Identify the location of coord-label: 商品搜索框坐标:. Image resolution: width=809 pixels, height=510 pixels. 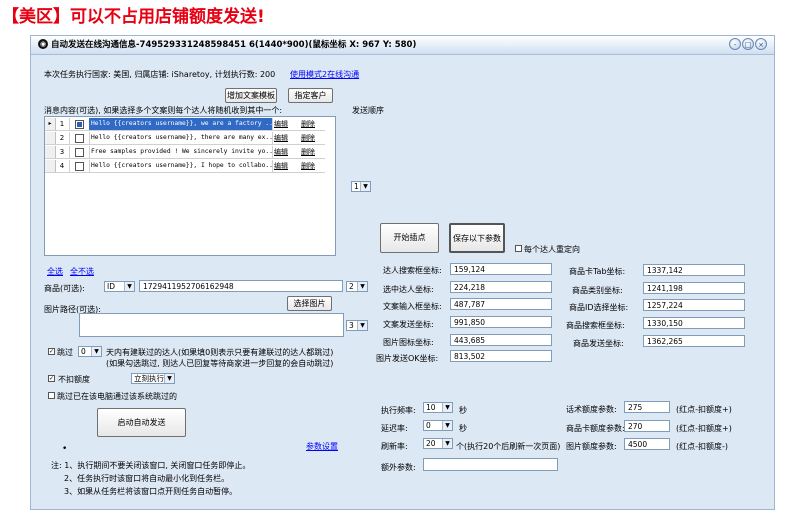
(595, 325).